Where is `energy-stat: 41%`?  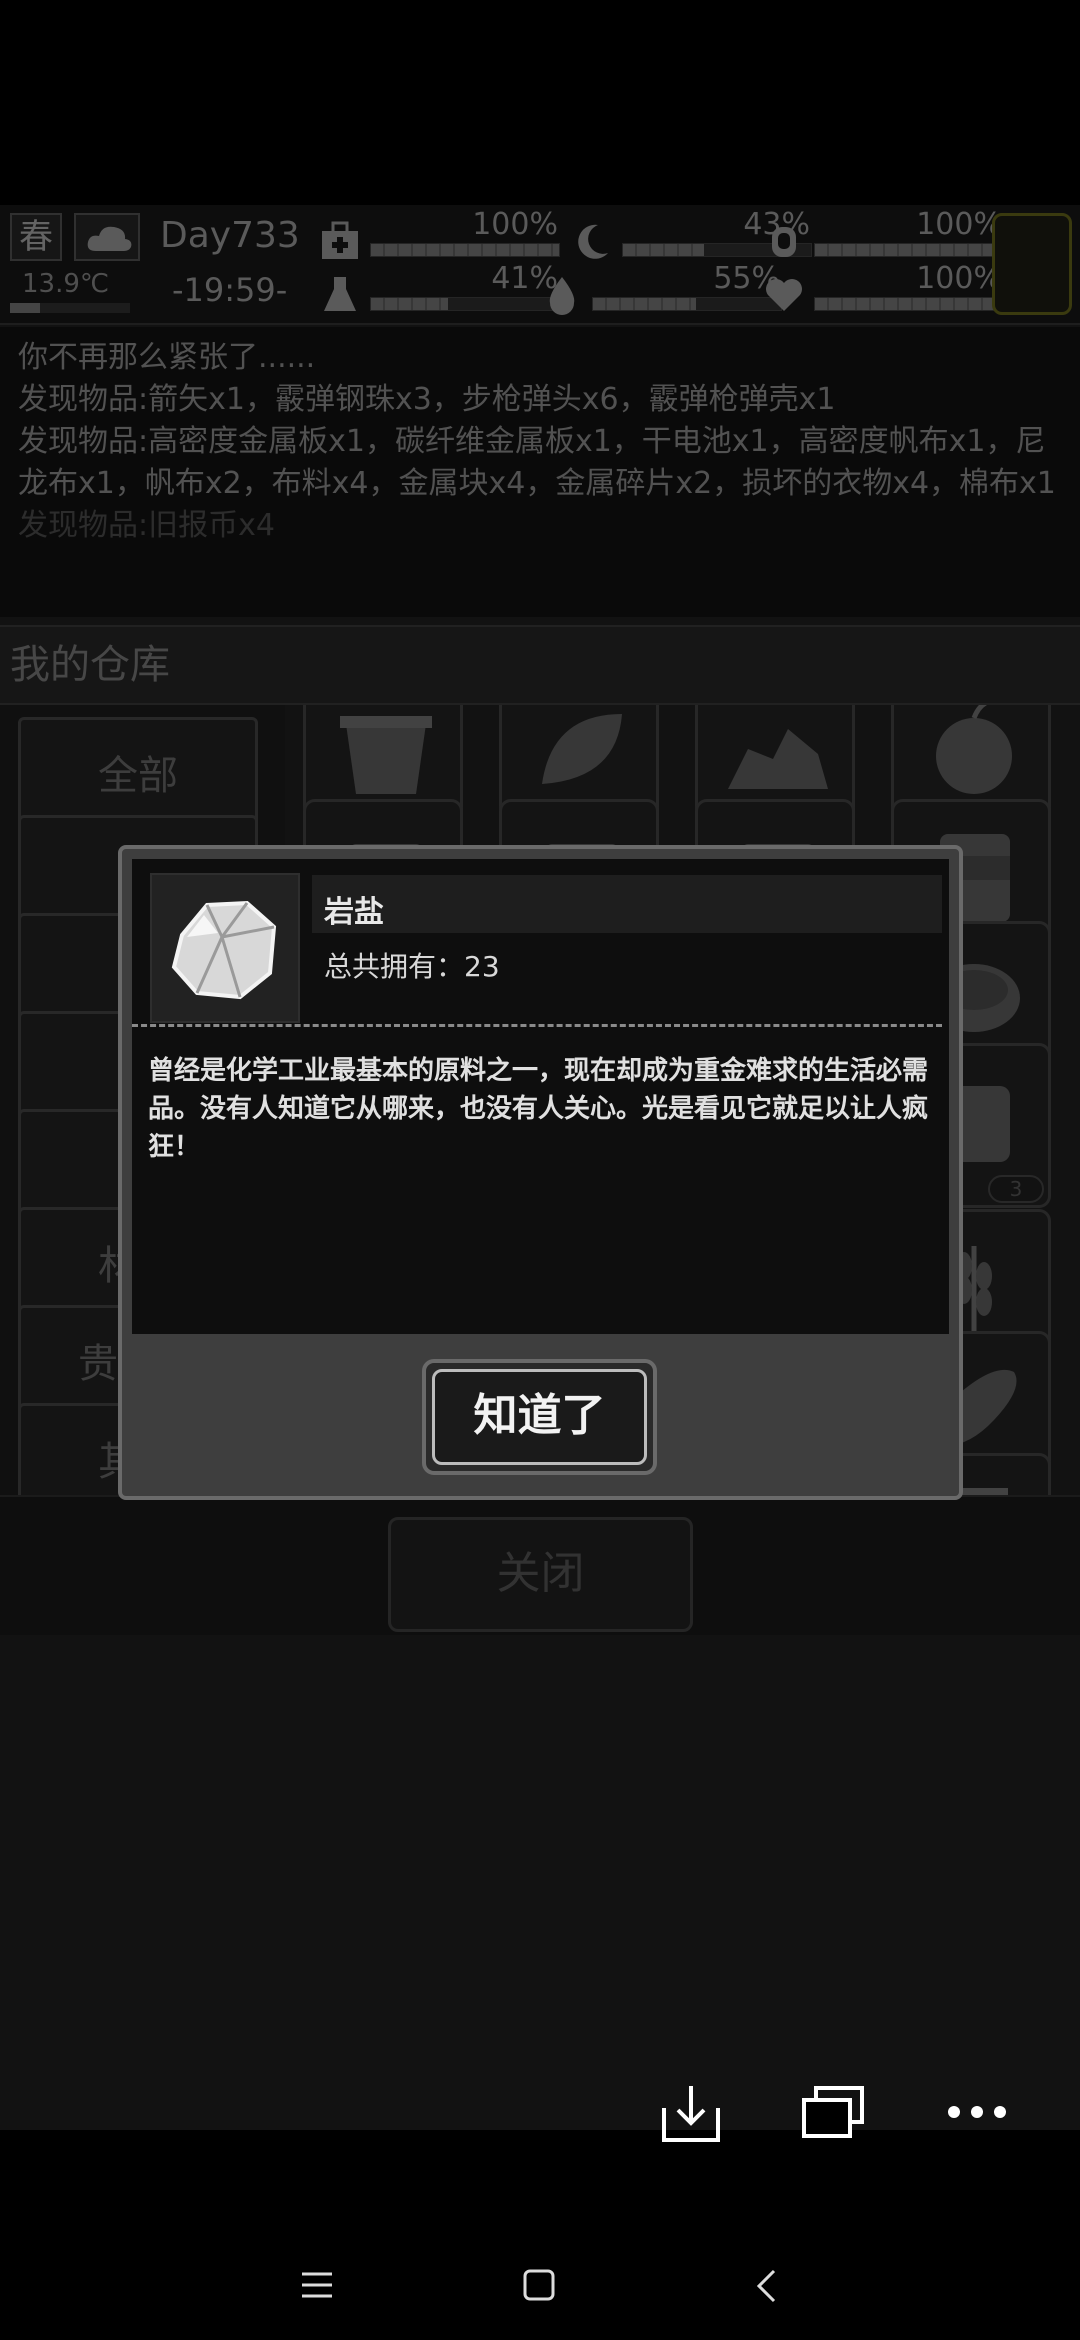 energy-stat: 41% is located at coordinates (443, 290).